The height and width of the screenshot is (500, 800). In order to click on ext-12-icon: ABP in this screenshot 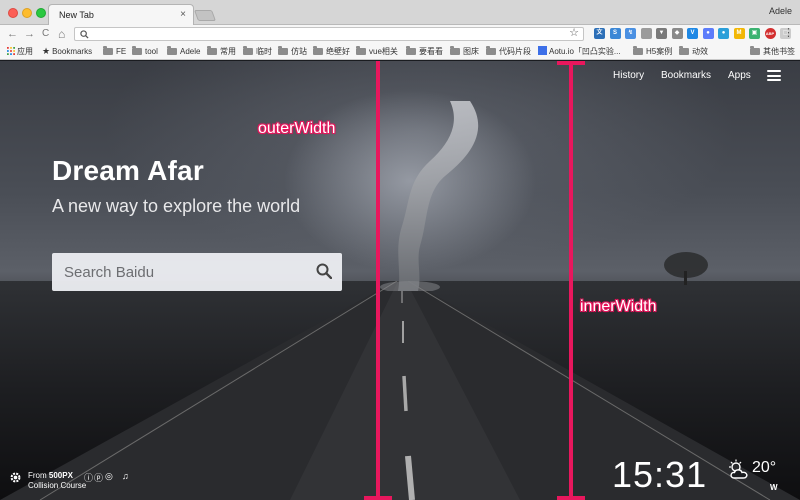, I will do `click(770, 33)`.